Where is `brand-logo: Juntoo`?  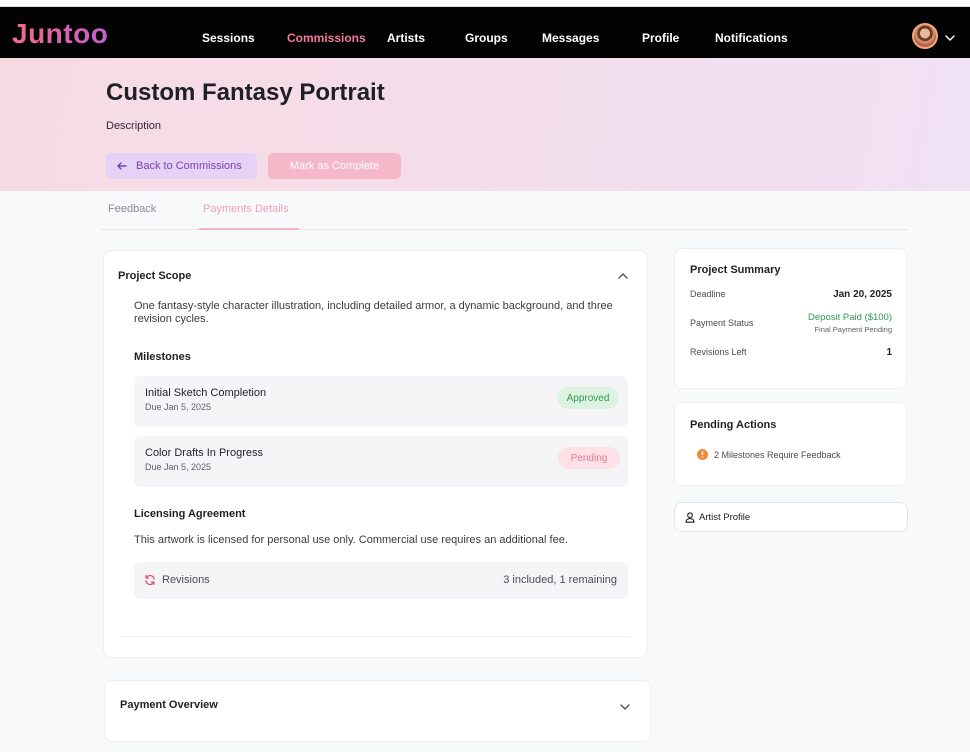
brand-logo: Juntoo is located at coordinates (60, 34).